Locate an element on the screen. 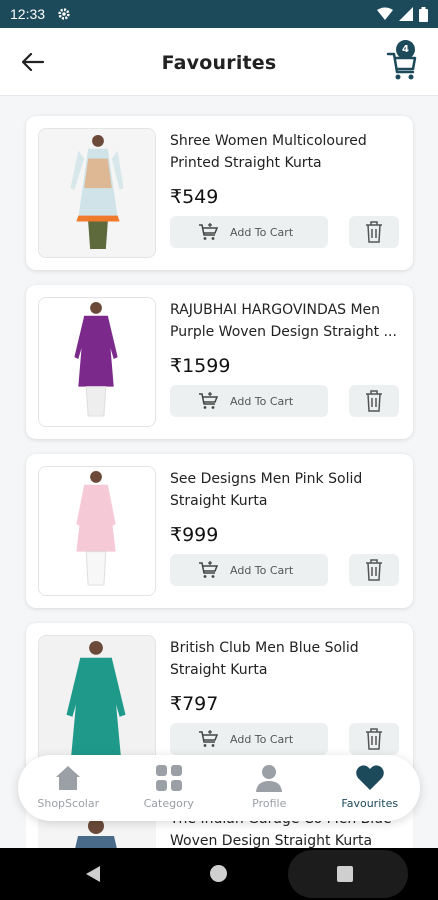  purple-kurta-illustration is located at coordinates (97, 362).